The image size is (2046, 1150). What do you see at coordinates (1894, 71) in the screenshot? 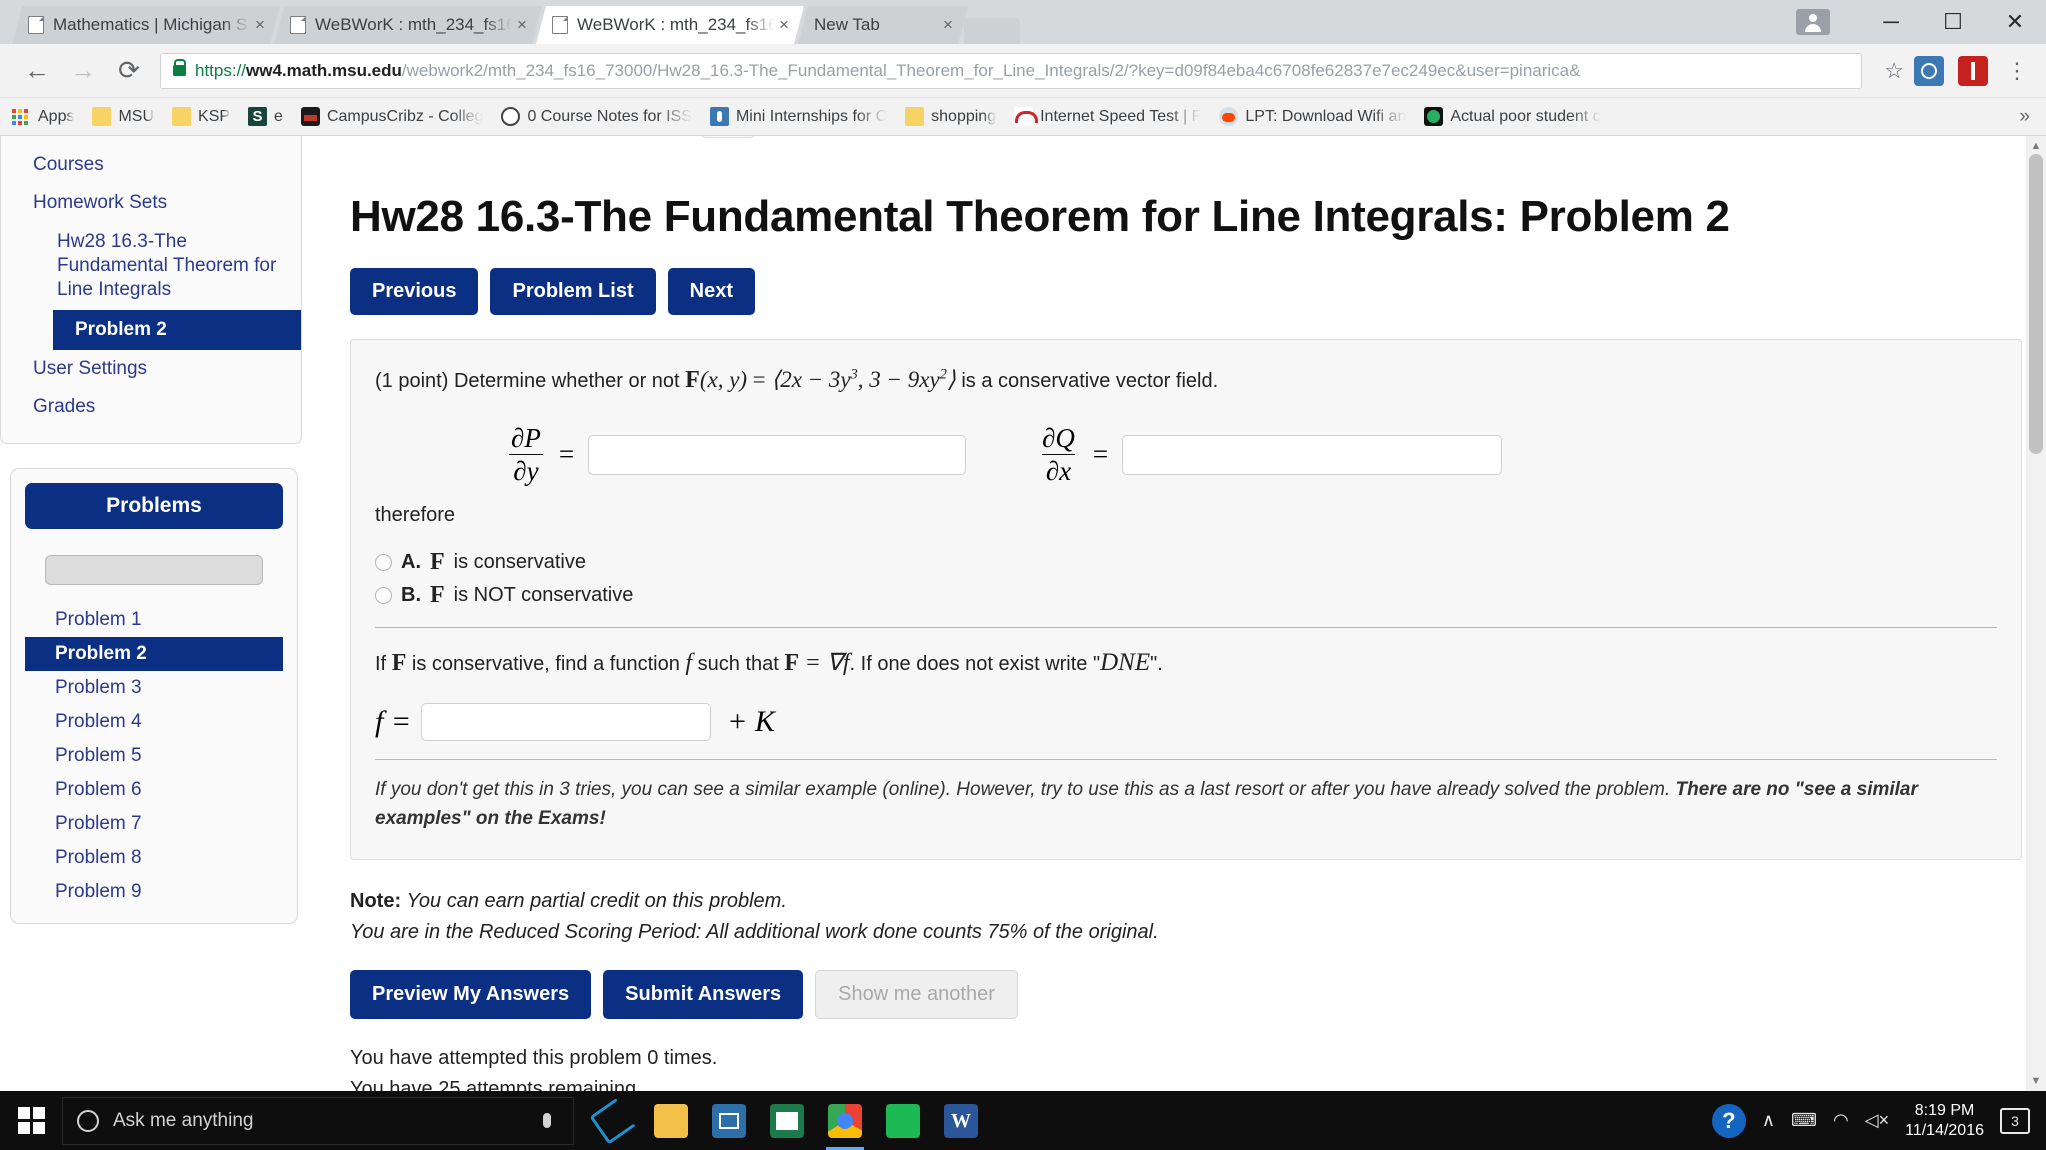
I see `bookmark-star-icon: ☆` at bounding box center [1894, 71].